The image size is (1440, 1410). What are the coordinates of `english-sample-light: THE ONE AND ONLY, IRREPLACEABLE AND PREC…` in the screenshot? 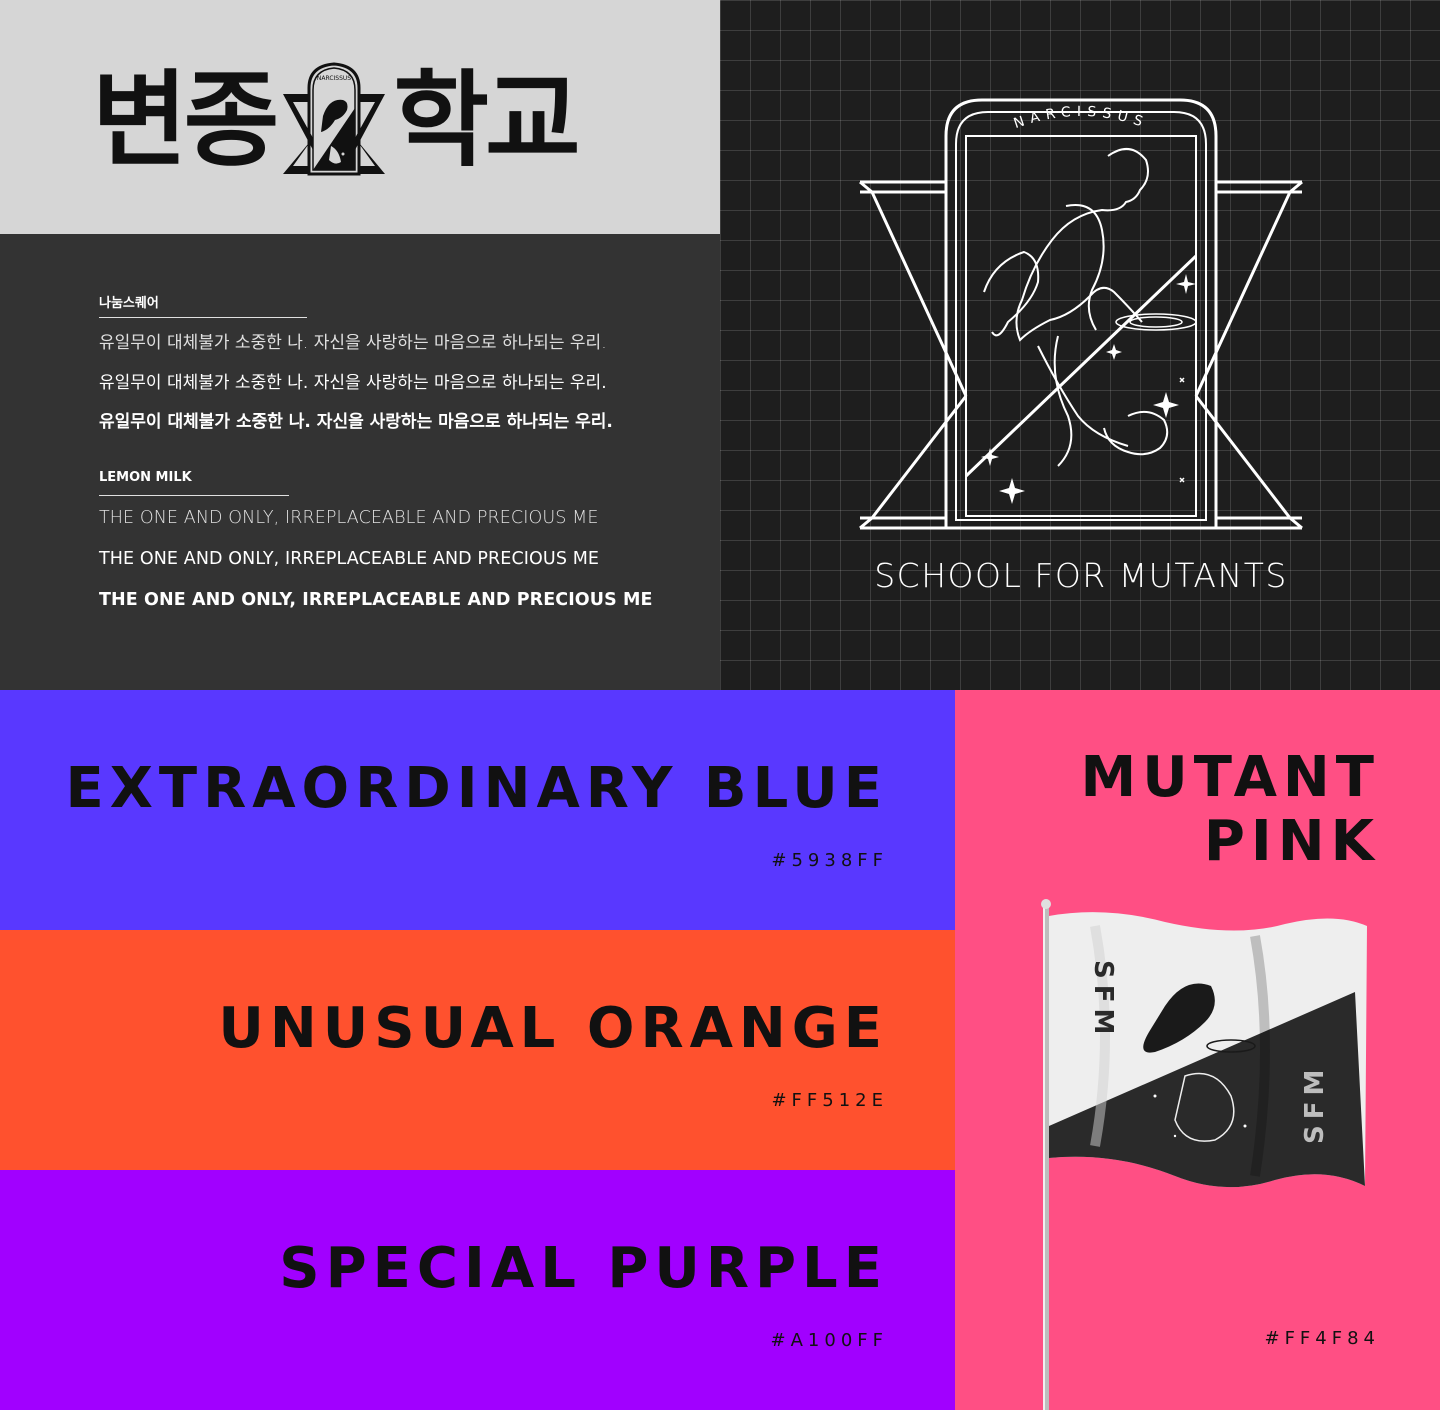 It's located at (349, 518).